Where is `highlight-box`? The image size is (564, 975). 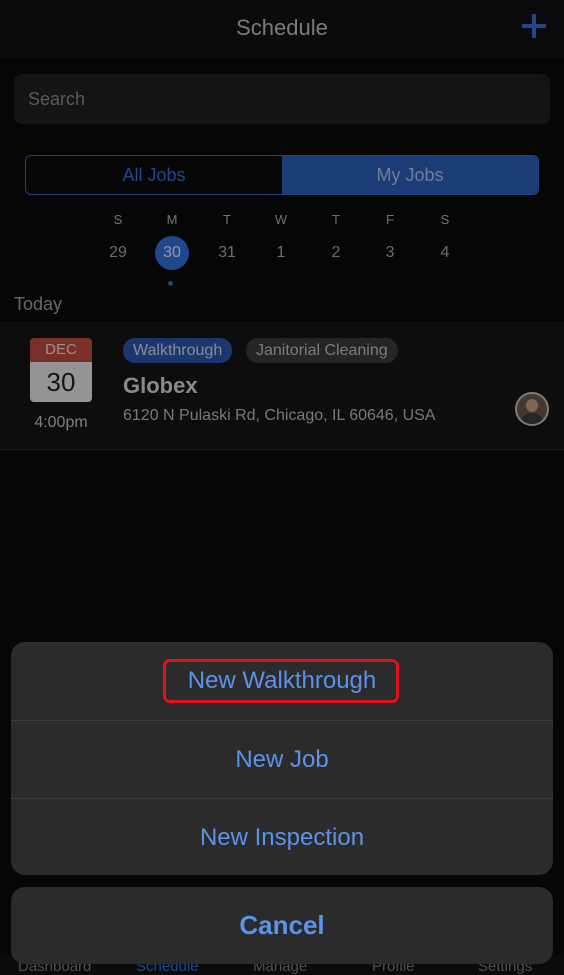
highlight-box is located at coordinates (281, 681).